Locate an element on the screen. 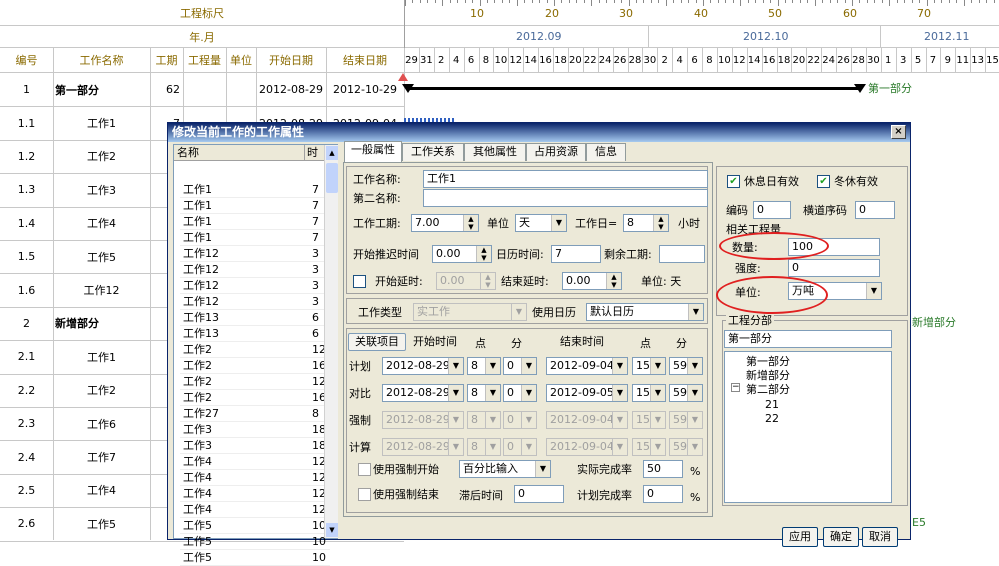 Image resolution: width=999 pixels, height=566 pixels. assoc-project-button: 关联项目 is located at coordinates (377, 342).